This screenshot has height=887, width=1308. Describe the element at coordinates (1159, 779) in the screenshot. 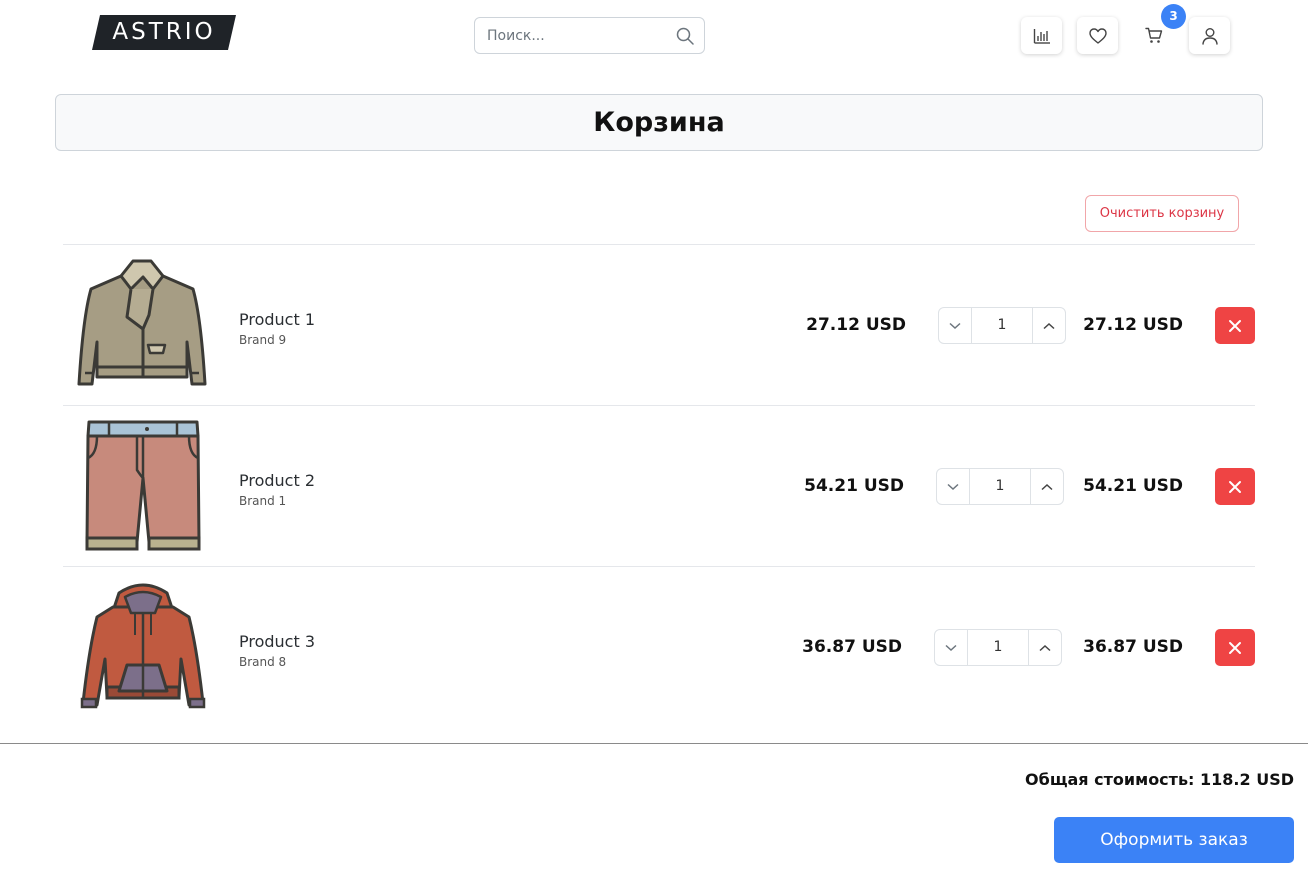

I see `cart-total: Общая стоимость: 118.2 USD` at that location.